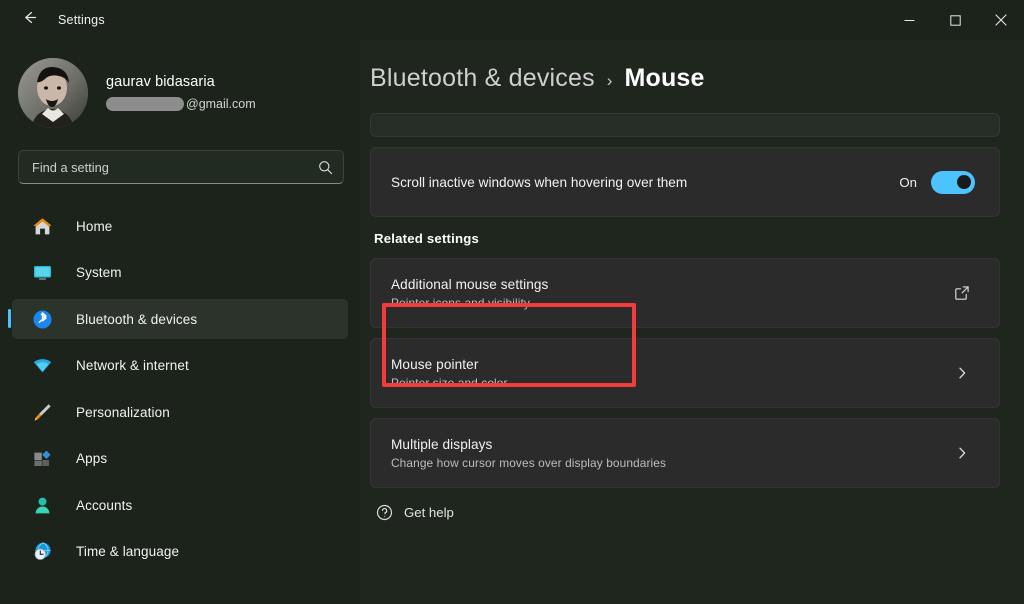 This screenshot has width=1024, height=604. I want to click on mouse-pointer-card: Mouse pointer Pointer size and color, so click(685, 373).